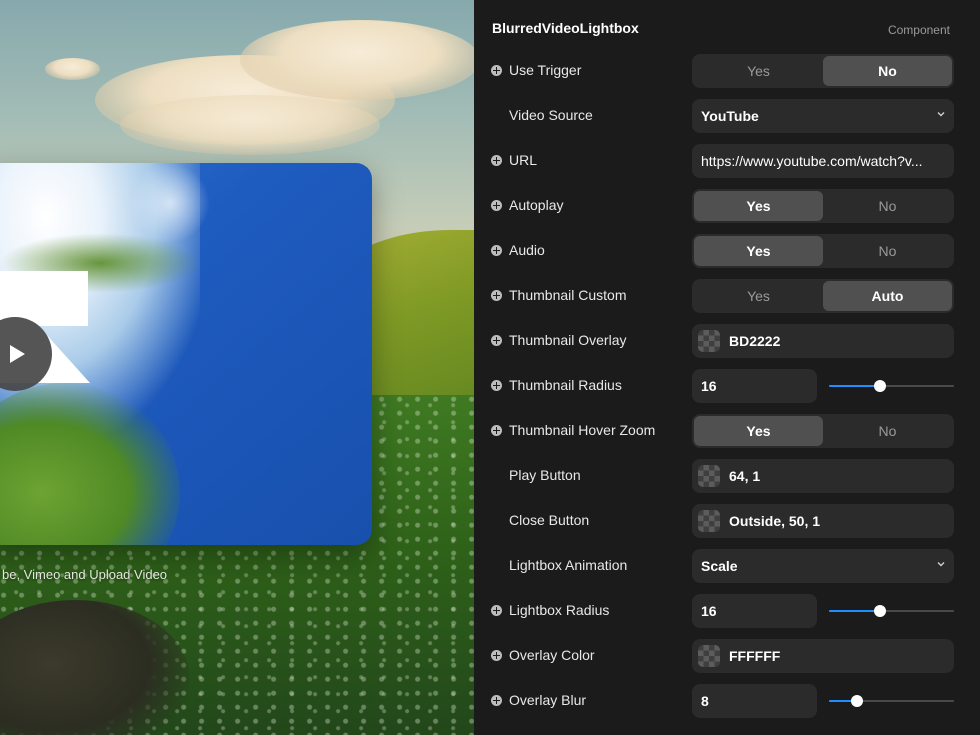 The height and width of the screenshot is (735, 980). I want to click on row-autoplay: Autoplay Yes No, so click(727, 206).